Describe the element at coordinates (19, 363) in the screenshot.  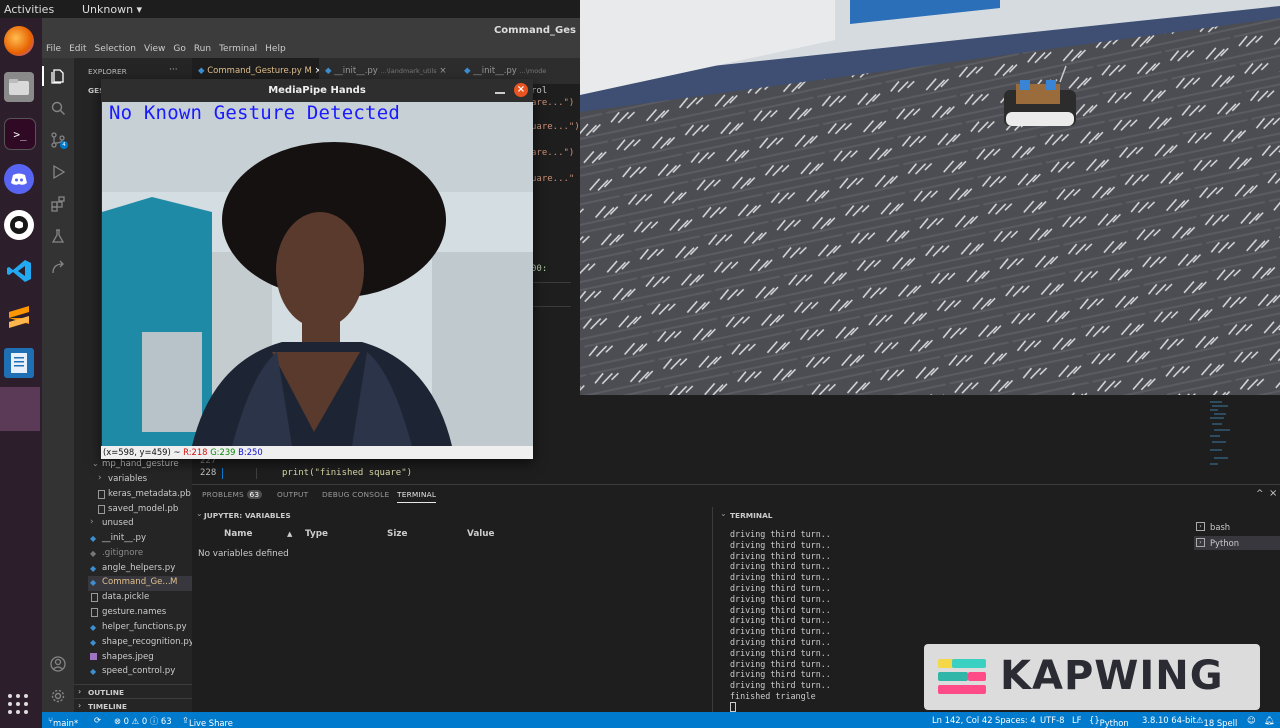
I see `document-viewer-icon` at that location.